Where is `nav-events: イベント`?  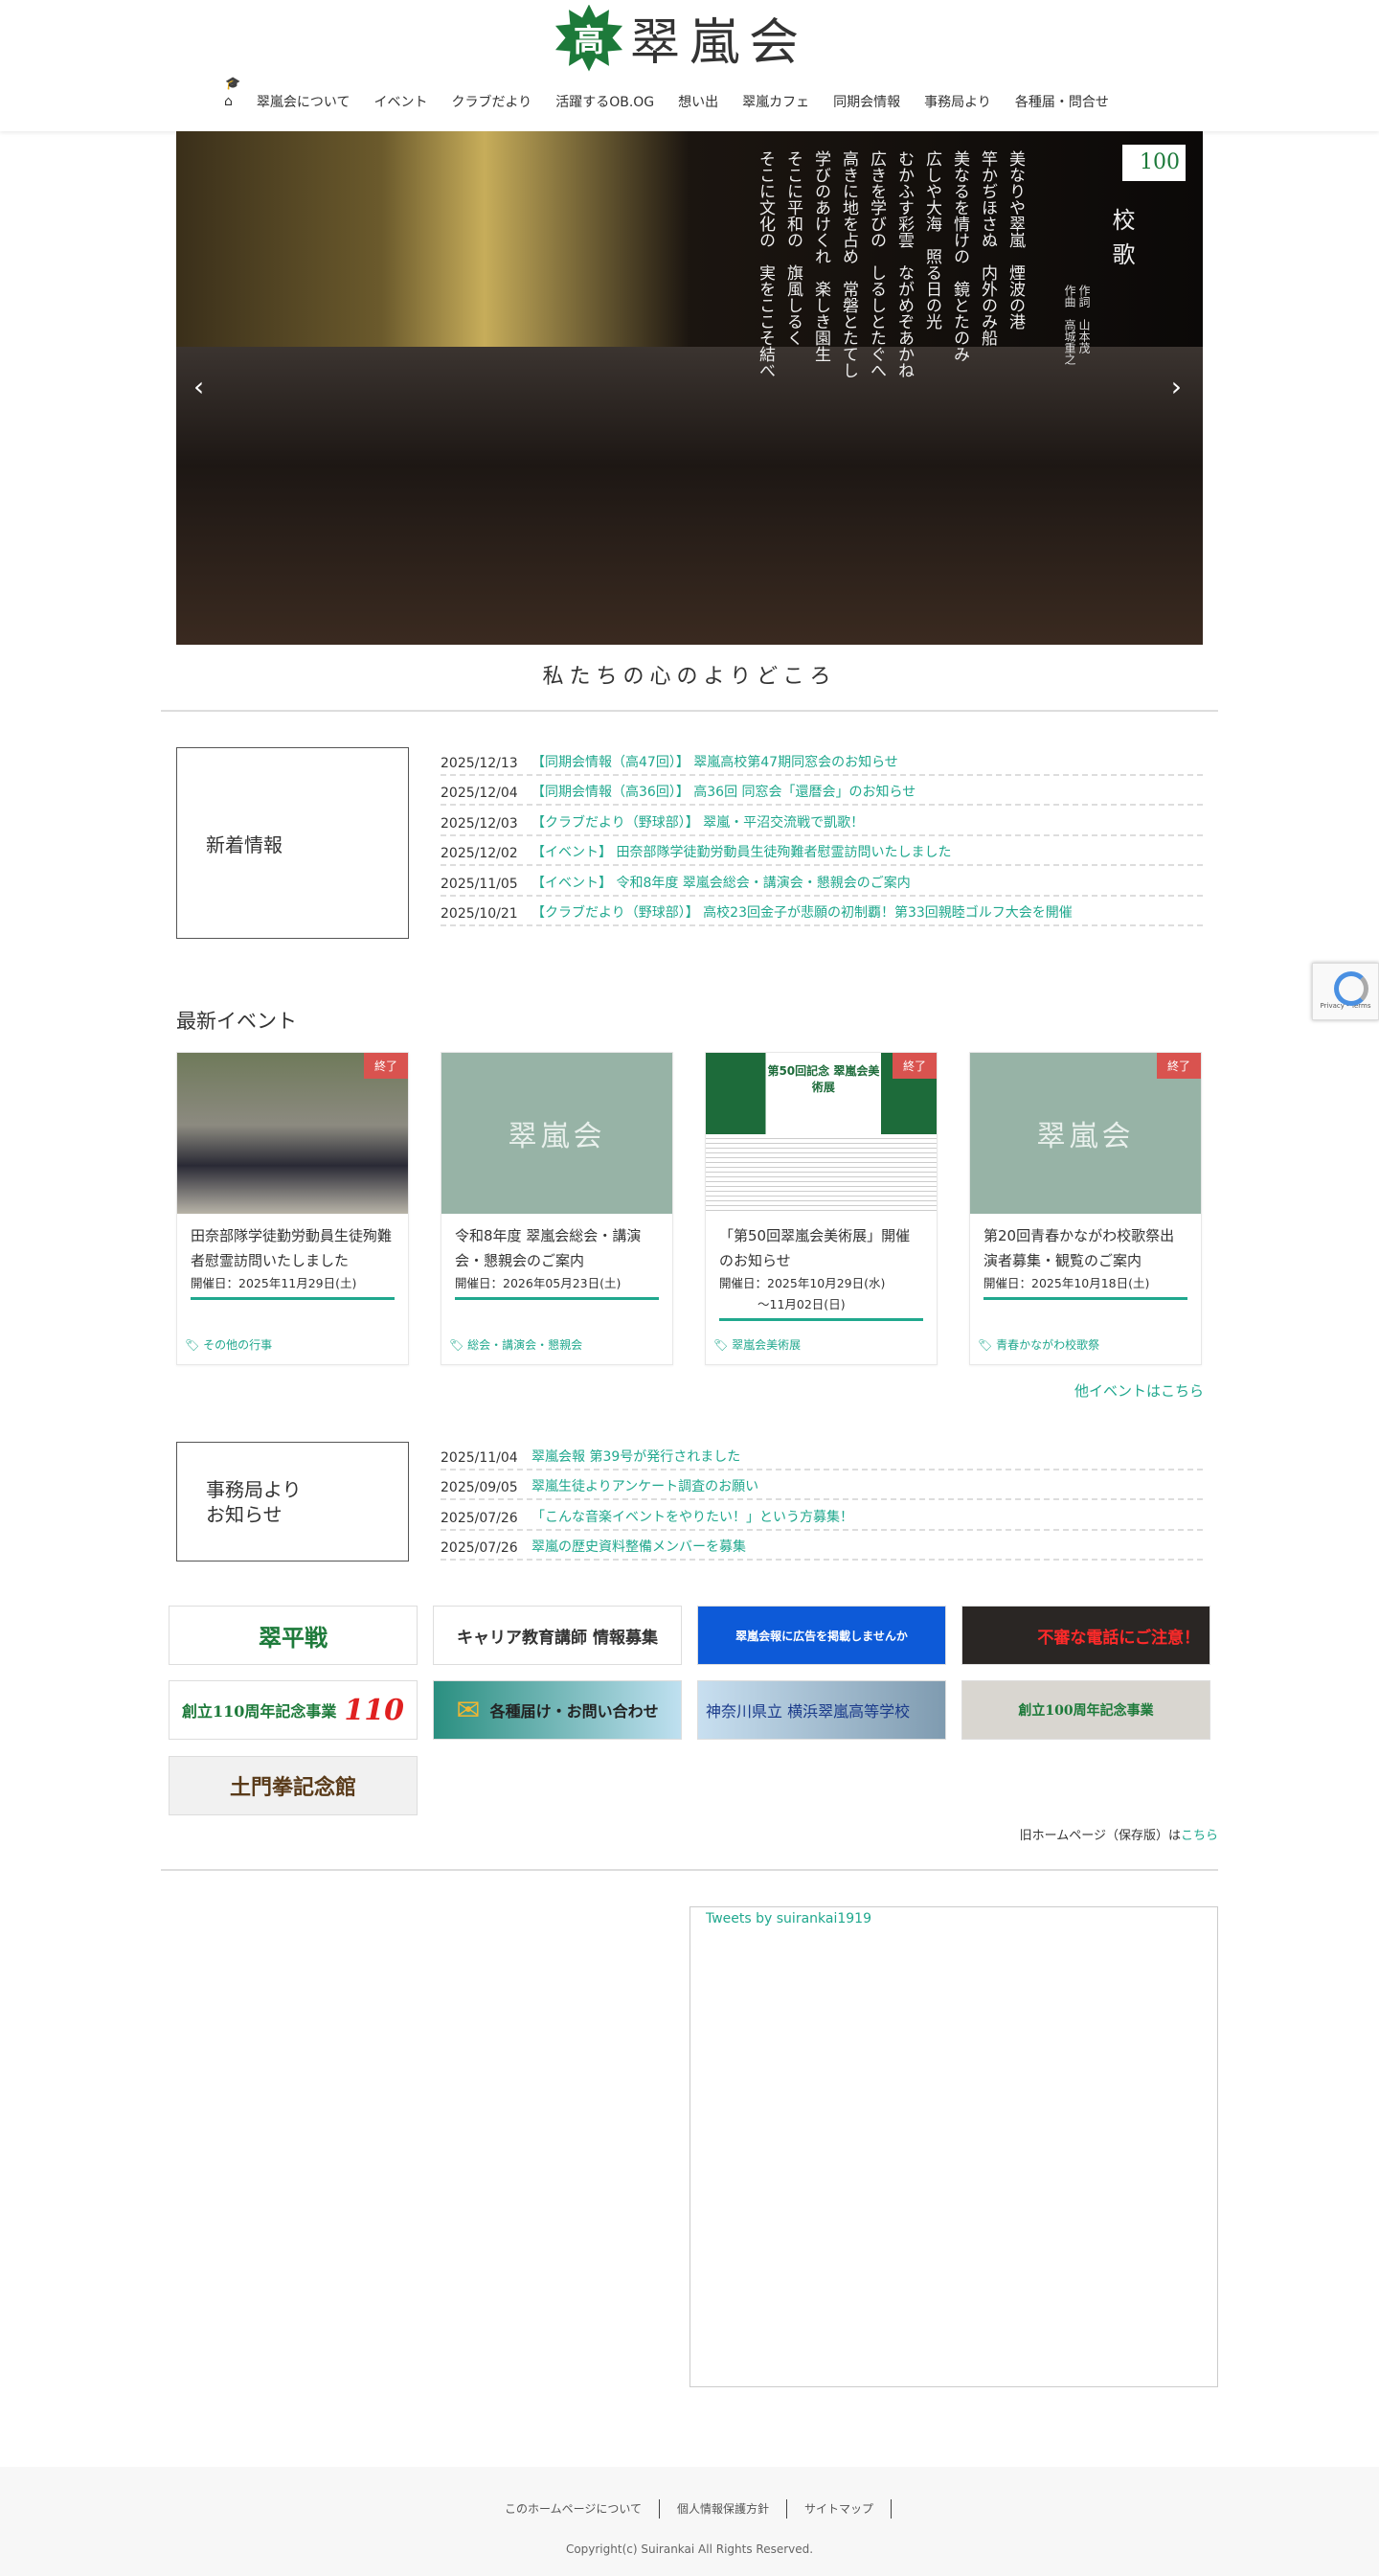
nav-events: イベント is located at coordinates (400, 101).